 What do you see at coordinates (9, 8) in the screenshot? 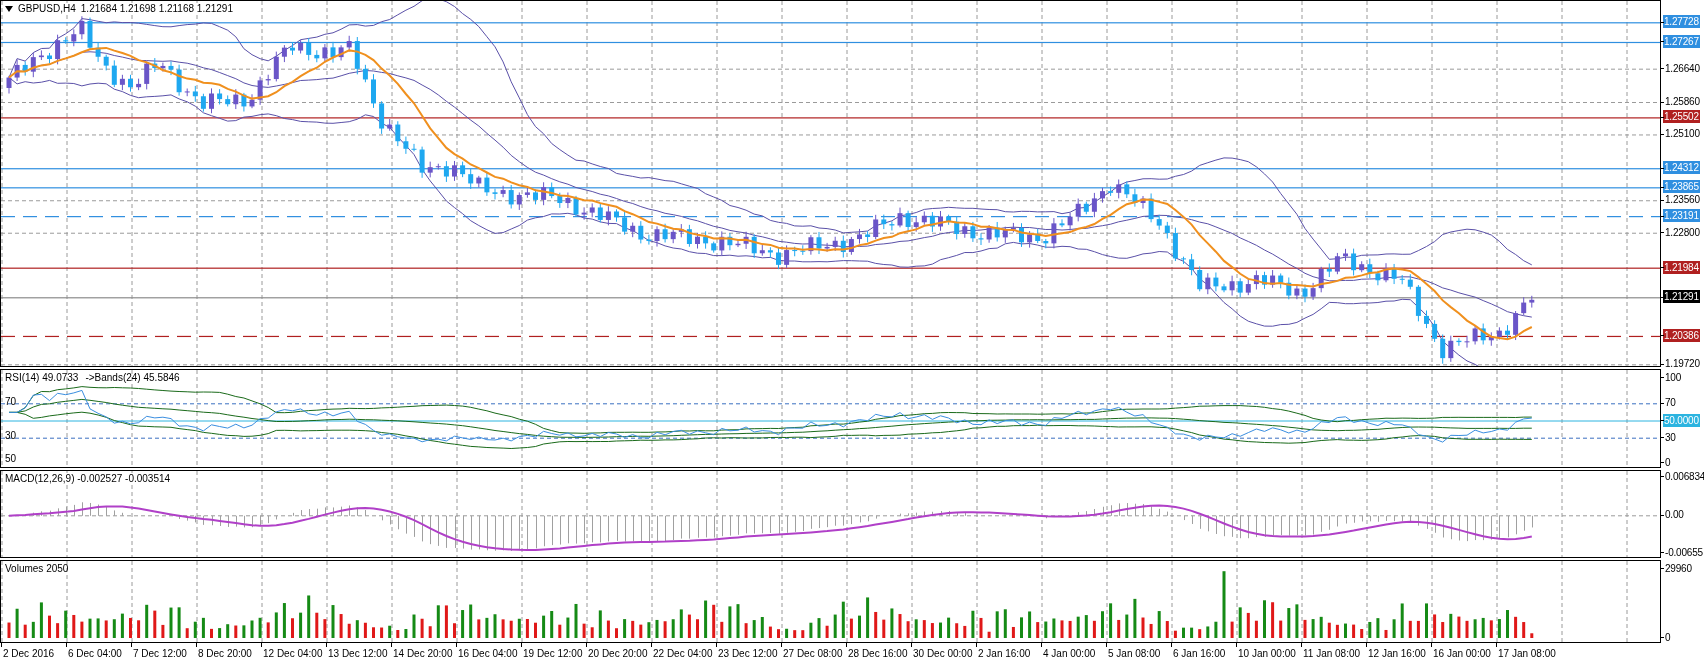
I see `collapse-triangle-icon` at bounding box center [9, 8].